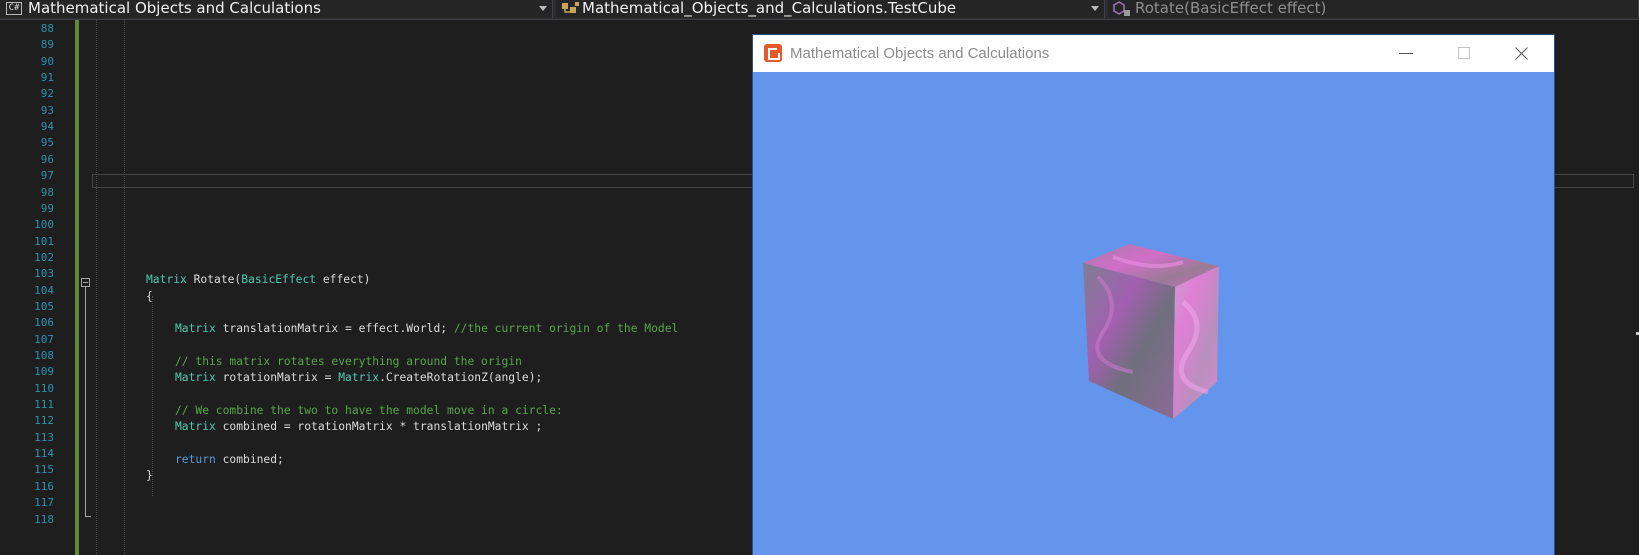 This screenshot has height=555, width=1639. What do you see at coordinates (1406, 53) in the screenshot?
I see `minimize-button` at bounding box center [1406, 53].